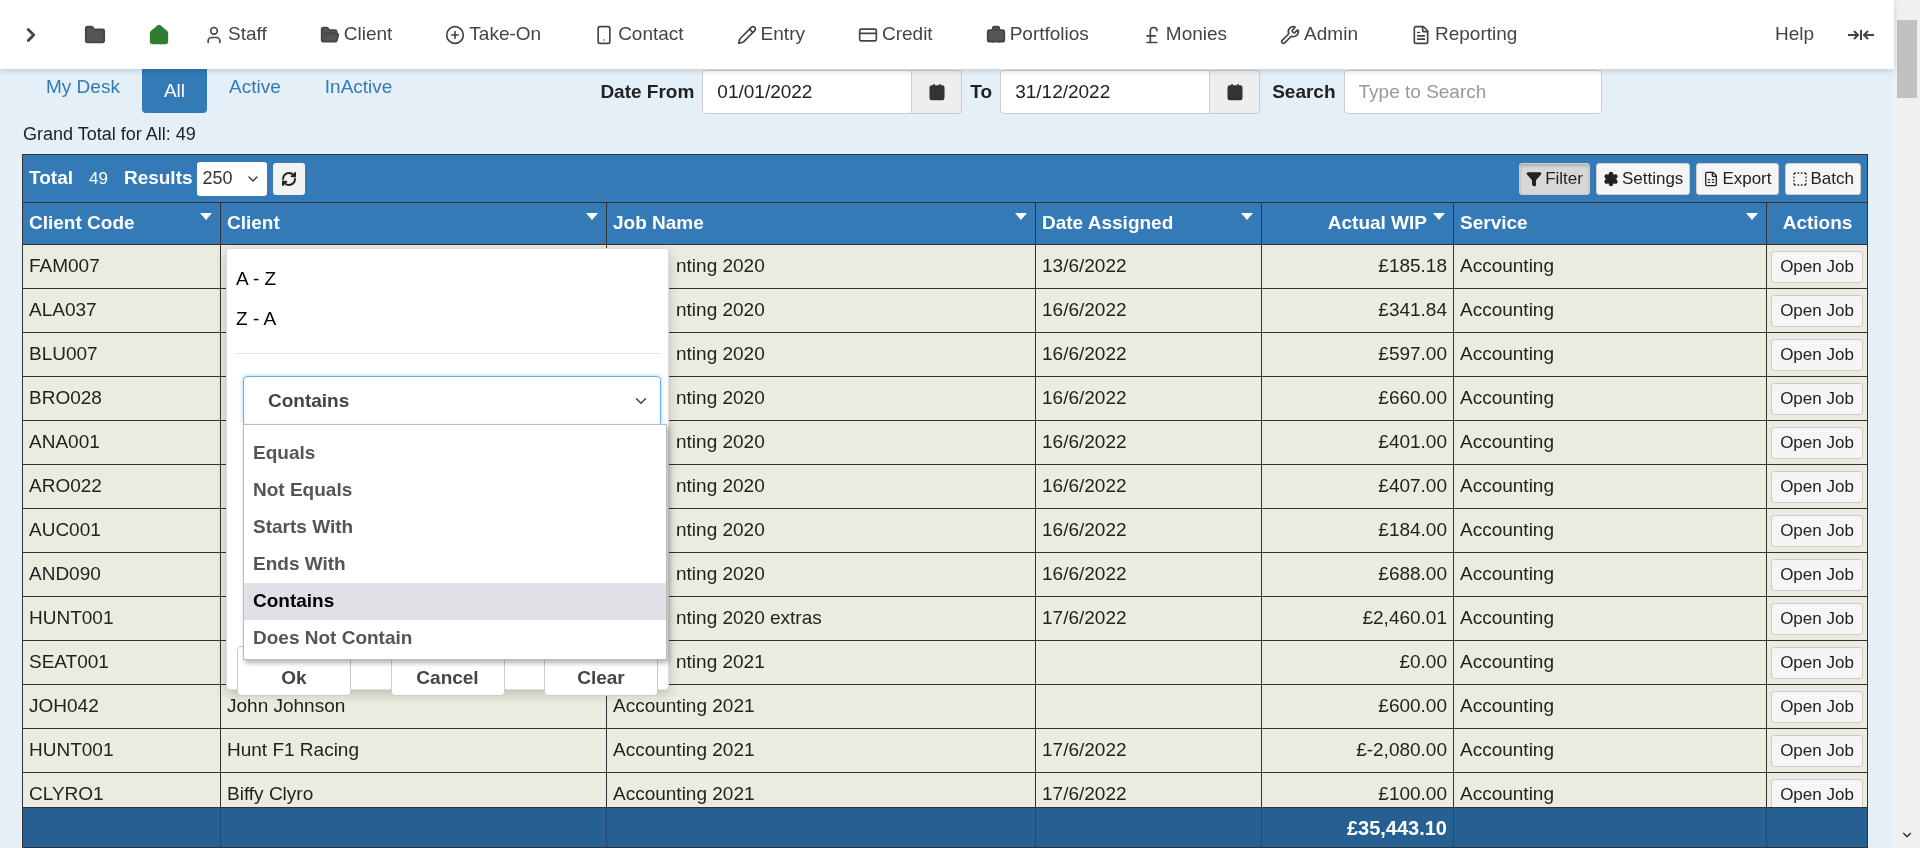  I want to click on column-header: Client, so click(414, 223).